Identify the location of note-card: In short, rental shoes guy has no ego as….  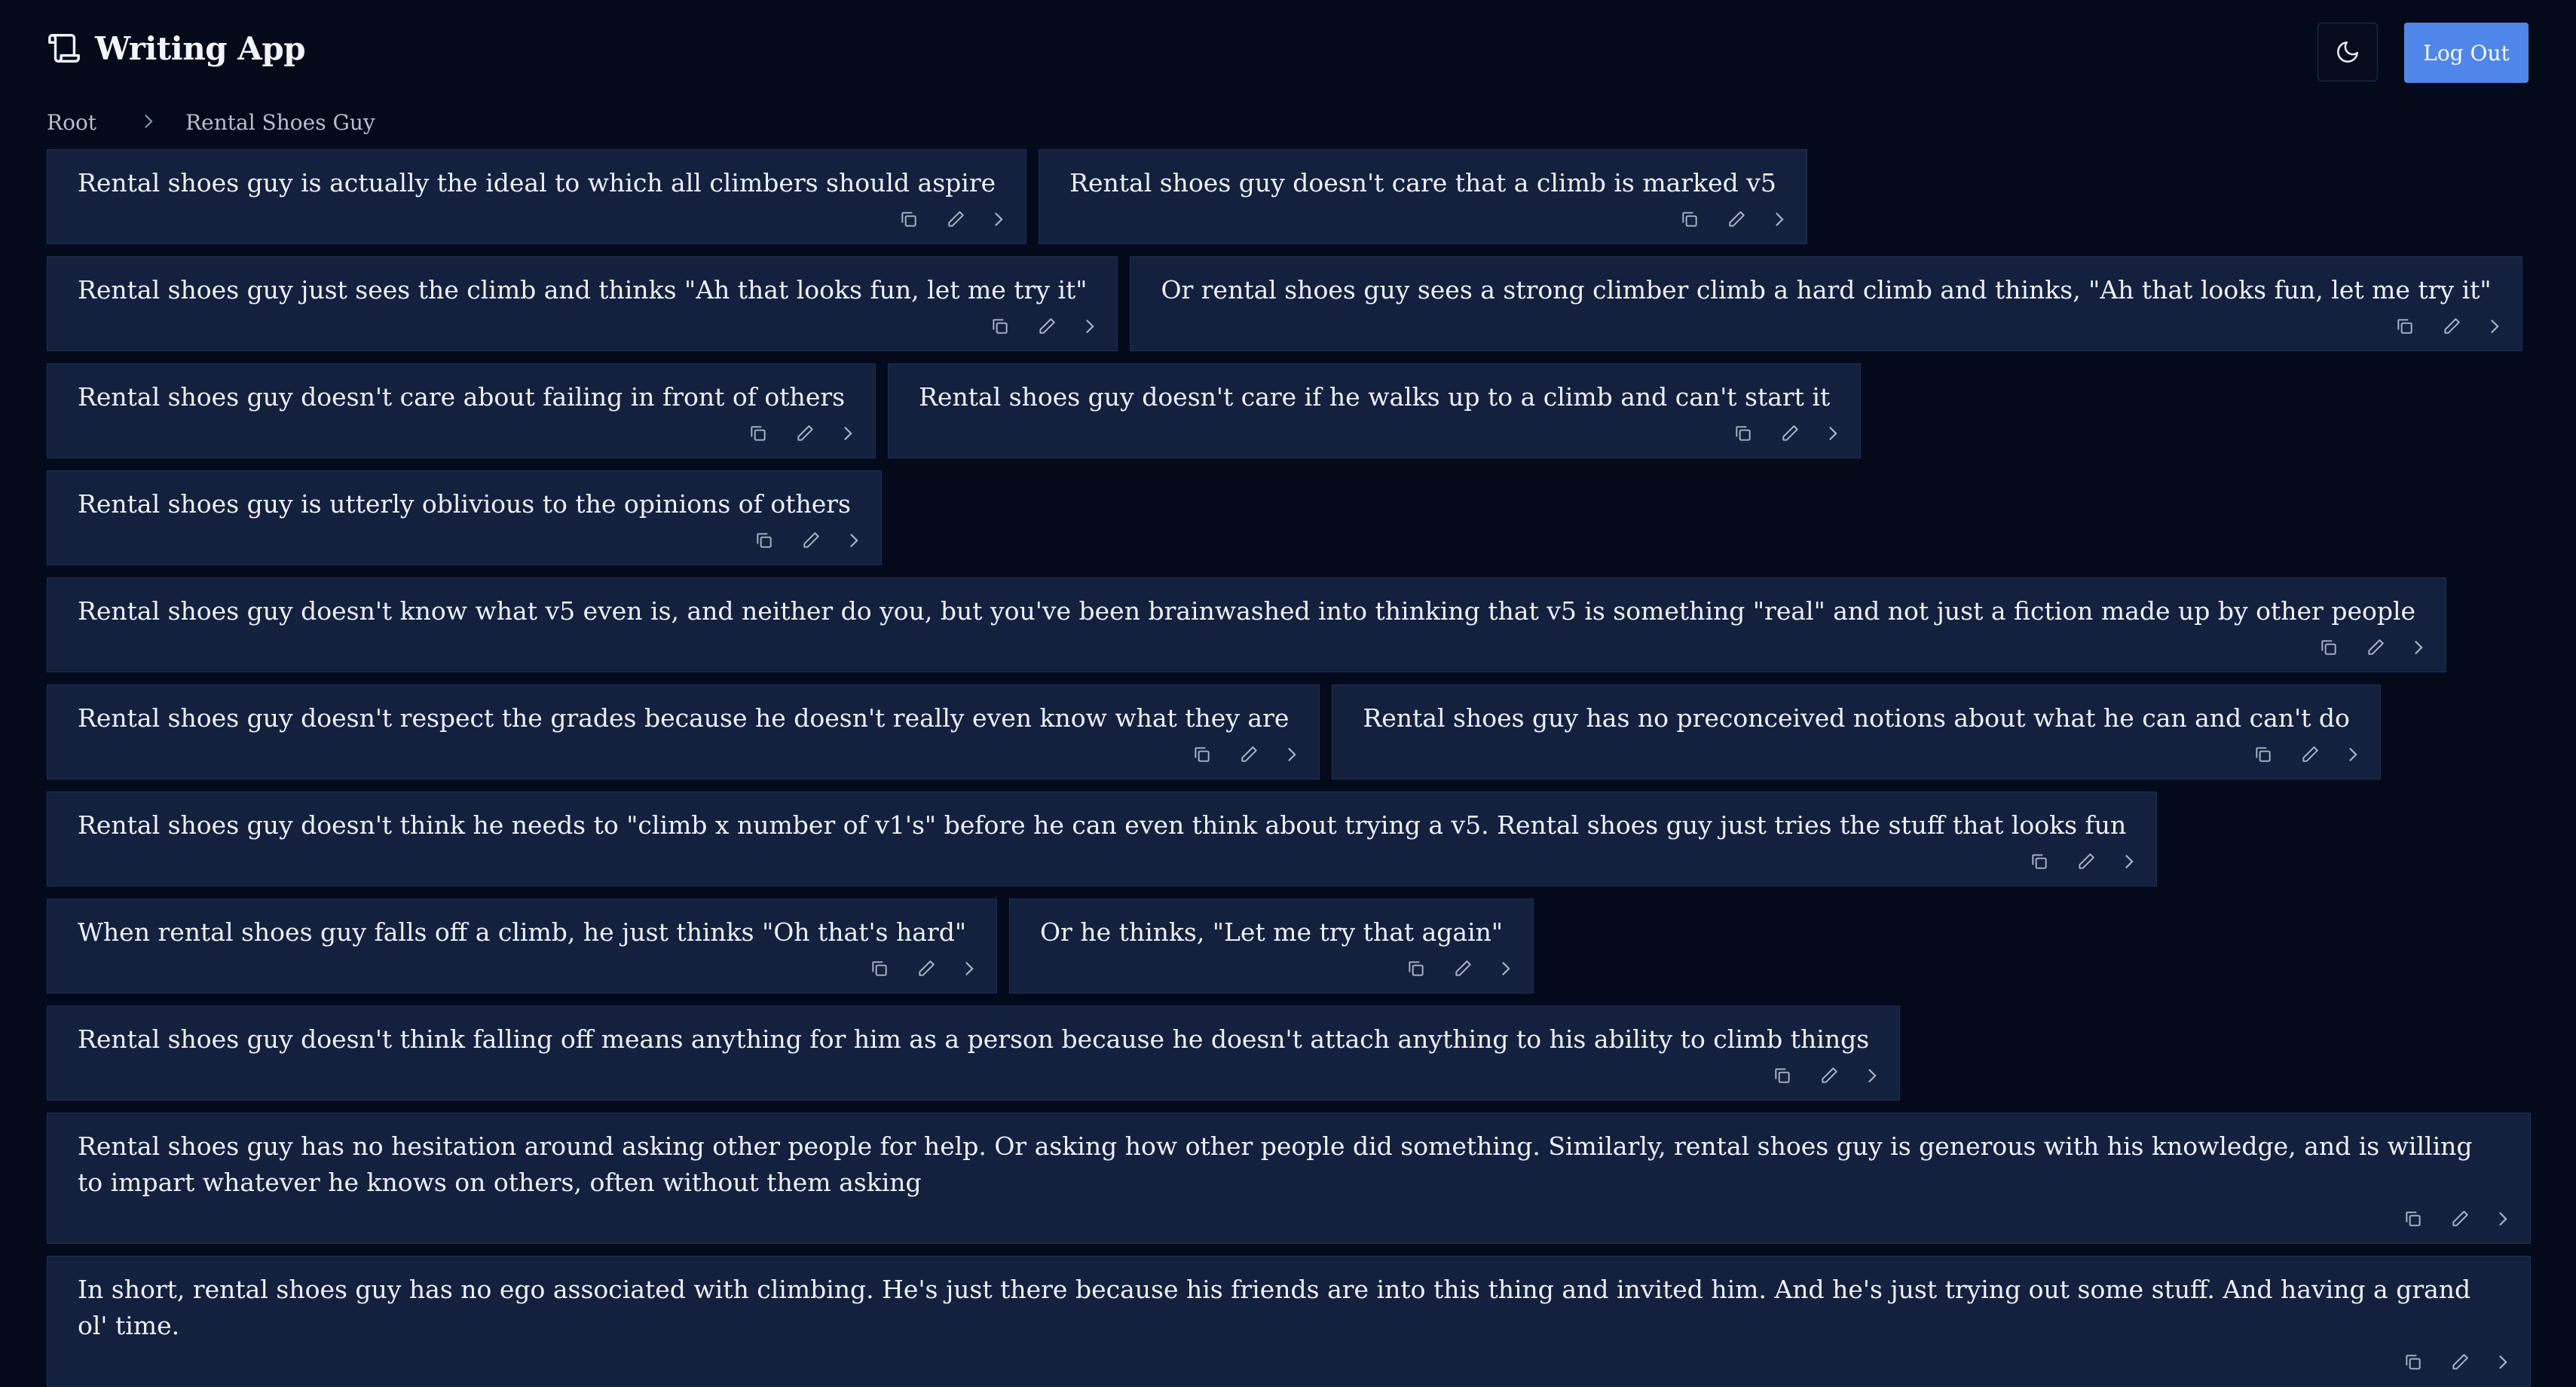
(1289, 1321).